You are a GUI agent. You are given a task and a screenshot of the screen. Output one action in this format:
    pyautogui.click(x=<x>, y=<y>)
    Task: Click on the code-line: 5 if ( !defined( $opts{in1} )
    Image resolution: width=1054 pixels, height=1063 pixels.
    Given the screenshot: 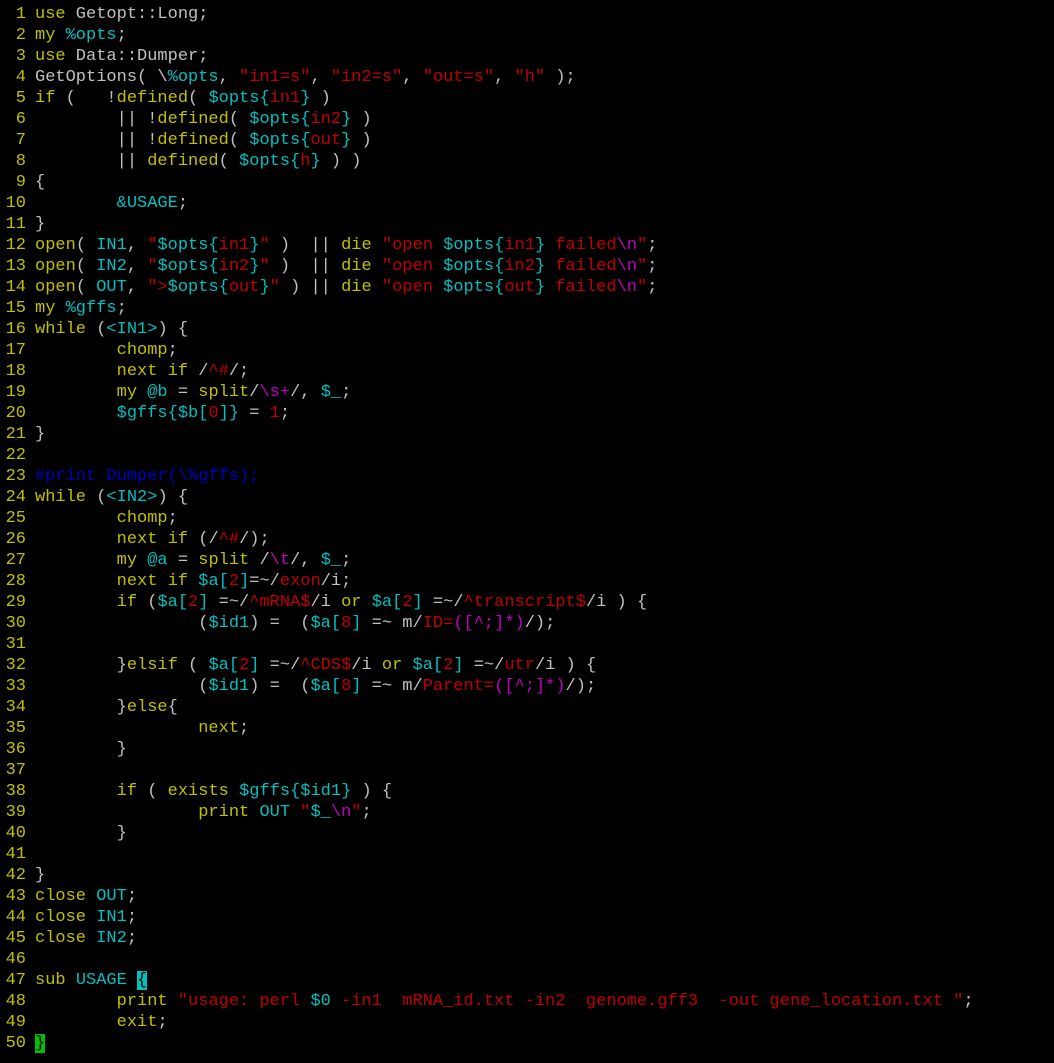 What is the action you would take?
    pyautogui.click(x=165, y=98)
    